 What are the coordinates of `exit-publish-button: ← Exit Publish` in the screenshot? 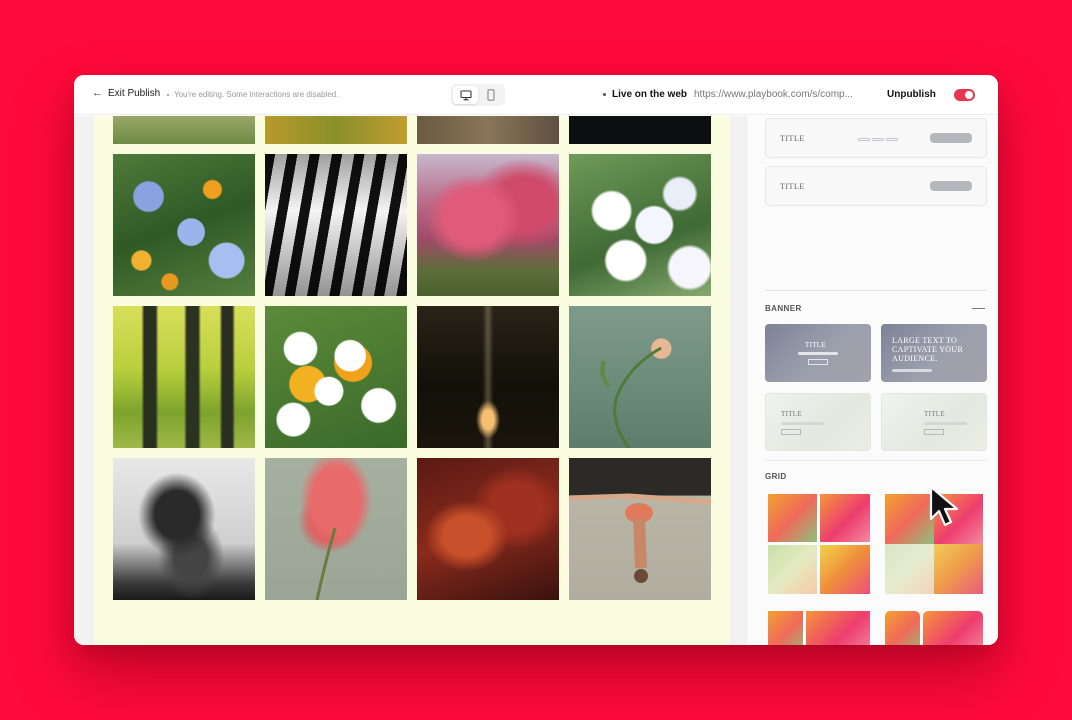 It's located at (126, 93).